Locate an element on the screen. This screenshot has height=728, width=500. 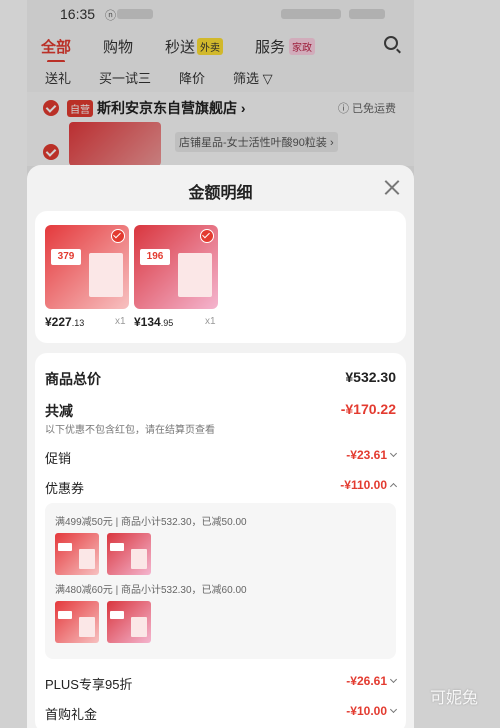
chevron-up-icon is located at coordinates (393, 486).